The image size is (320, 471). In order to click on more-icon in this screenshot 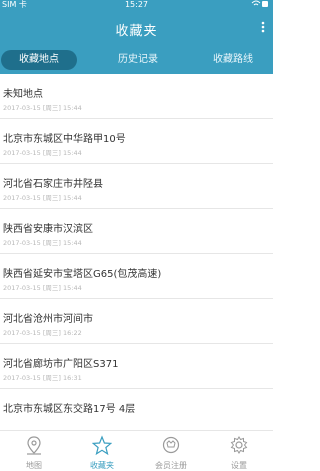, I will do `click(263, 28)`.